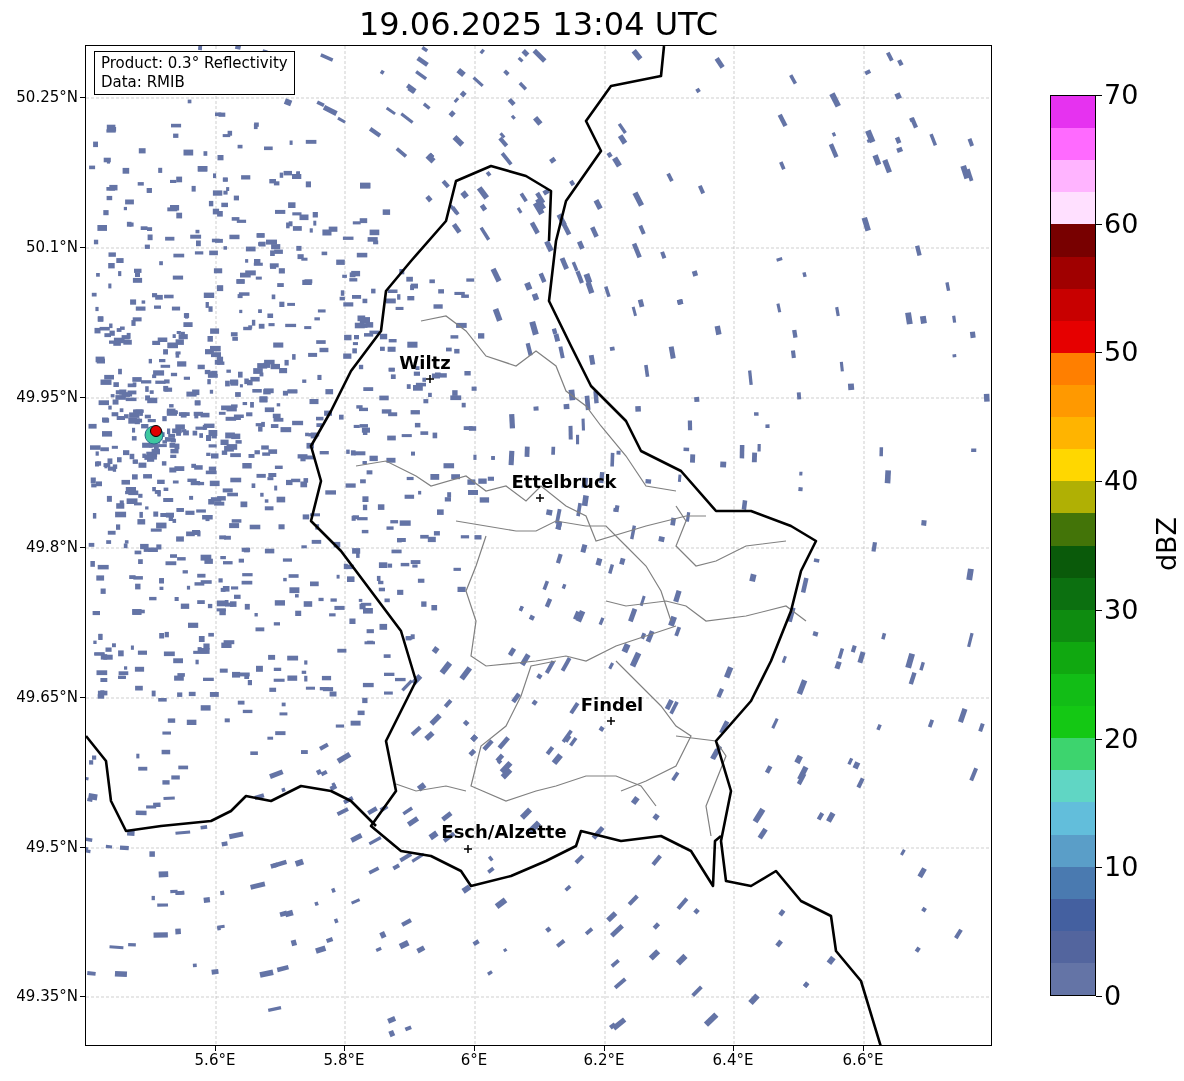 Image resolution: width=1184 pixels, height=1081 pixels. Describe the element at coordinates (612, 705) in the screenshot. I see `city-label: Findel` at that location.